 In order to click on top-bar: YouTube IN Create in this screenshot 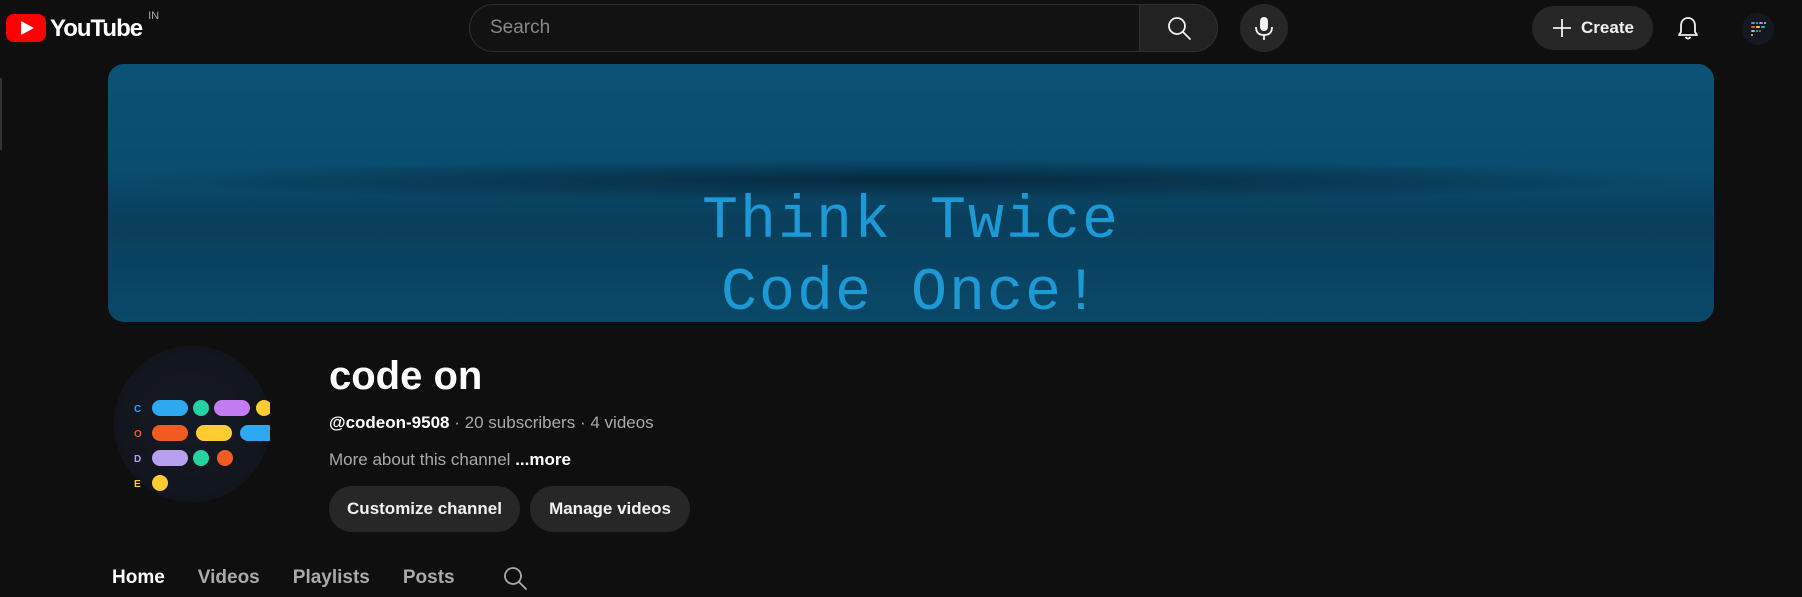, I will do `click(901, 32)`.